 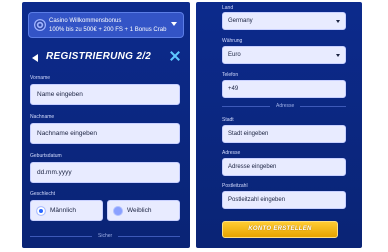 What do you see at coordinates (280, 229) in the screenshot?
I see `create-account-button: KONTO ERSTELLEN` at bounding box center [280, 229].